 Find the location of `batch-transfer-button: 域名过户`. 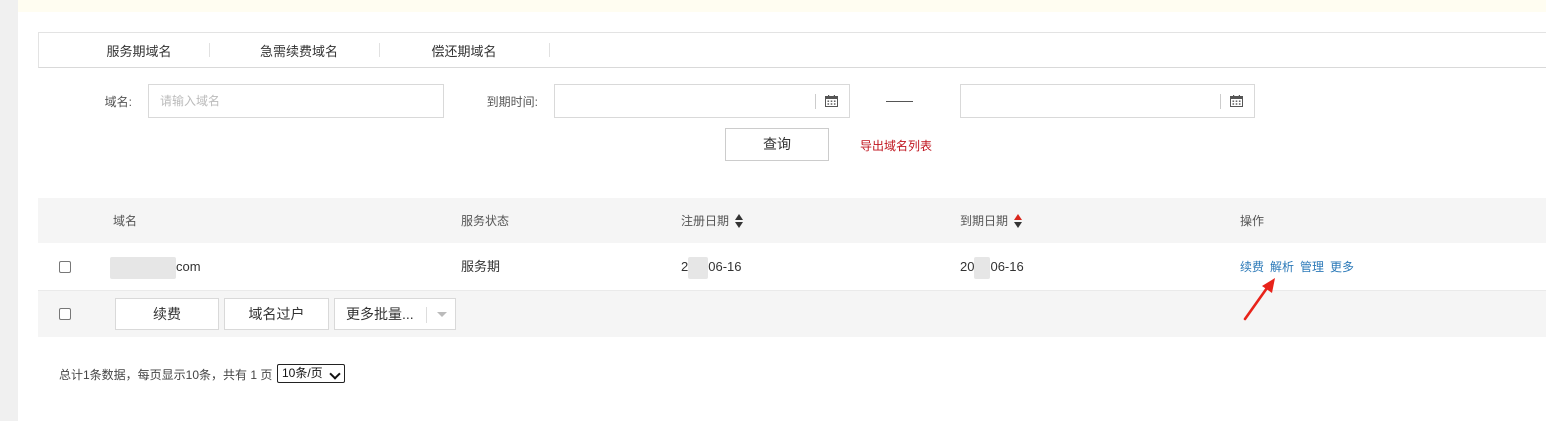

batch-transfer-button: 域名过户 is located at coordinates (276, 314).